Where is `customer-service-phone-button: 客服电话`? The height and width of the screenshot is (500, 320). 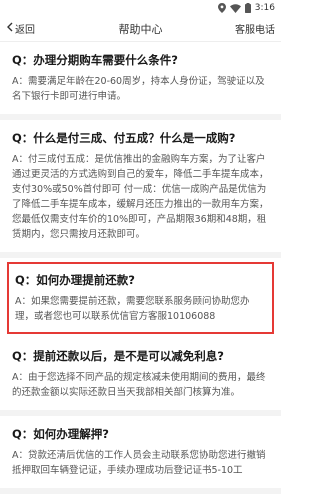
customer-service-phone-button: 客服电话 is located at coordinates (255, 28).